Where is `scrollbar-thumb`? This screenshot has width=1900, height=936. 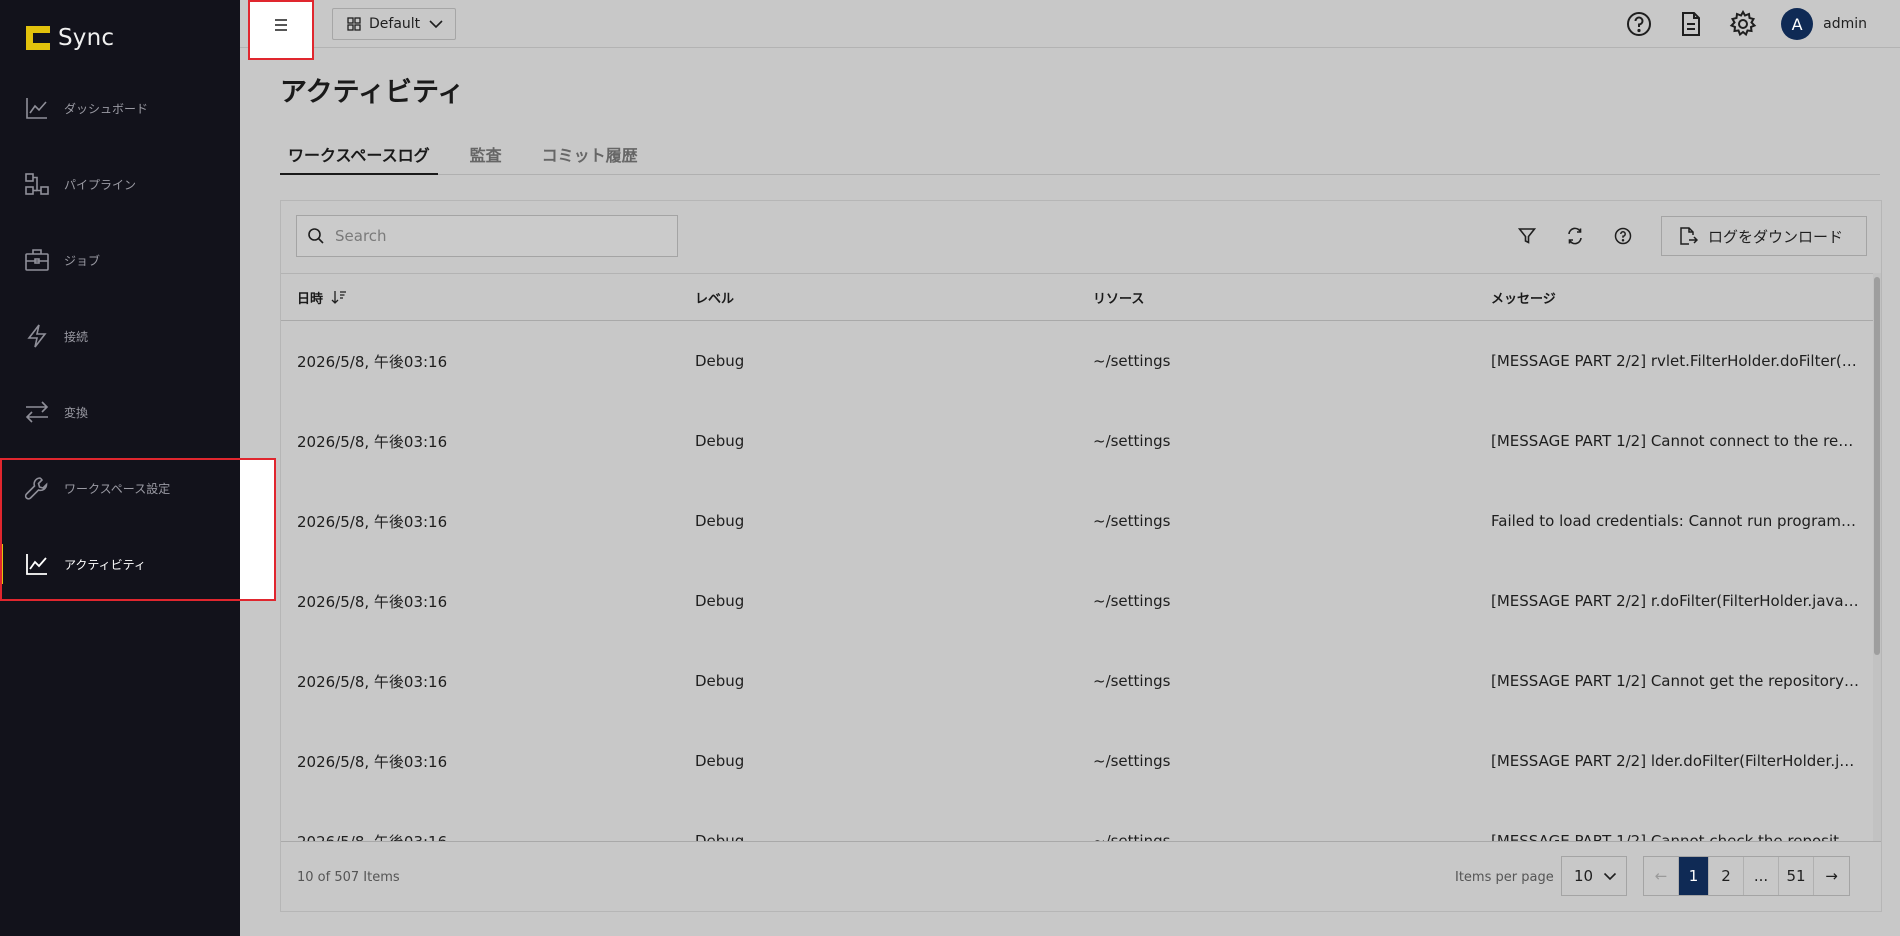 scrollbar-thumb is located at coordinates (1877, 466).